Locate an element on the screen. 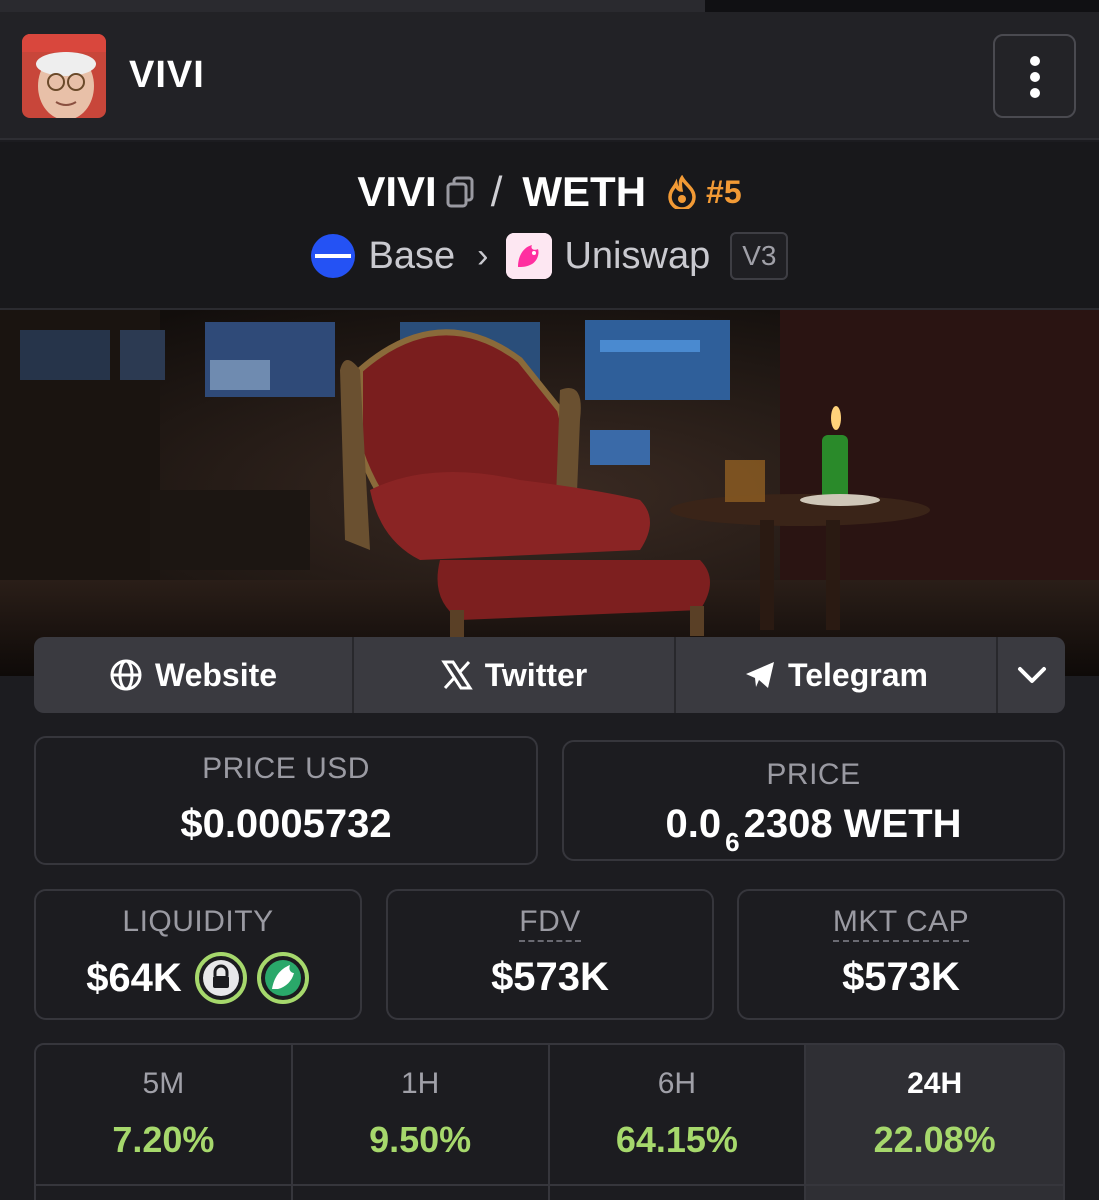 This screenshot has height=1200, width=1099. globe-icon is located at coordinates (126, 675).